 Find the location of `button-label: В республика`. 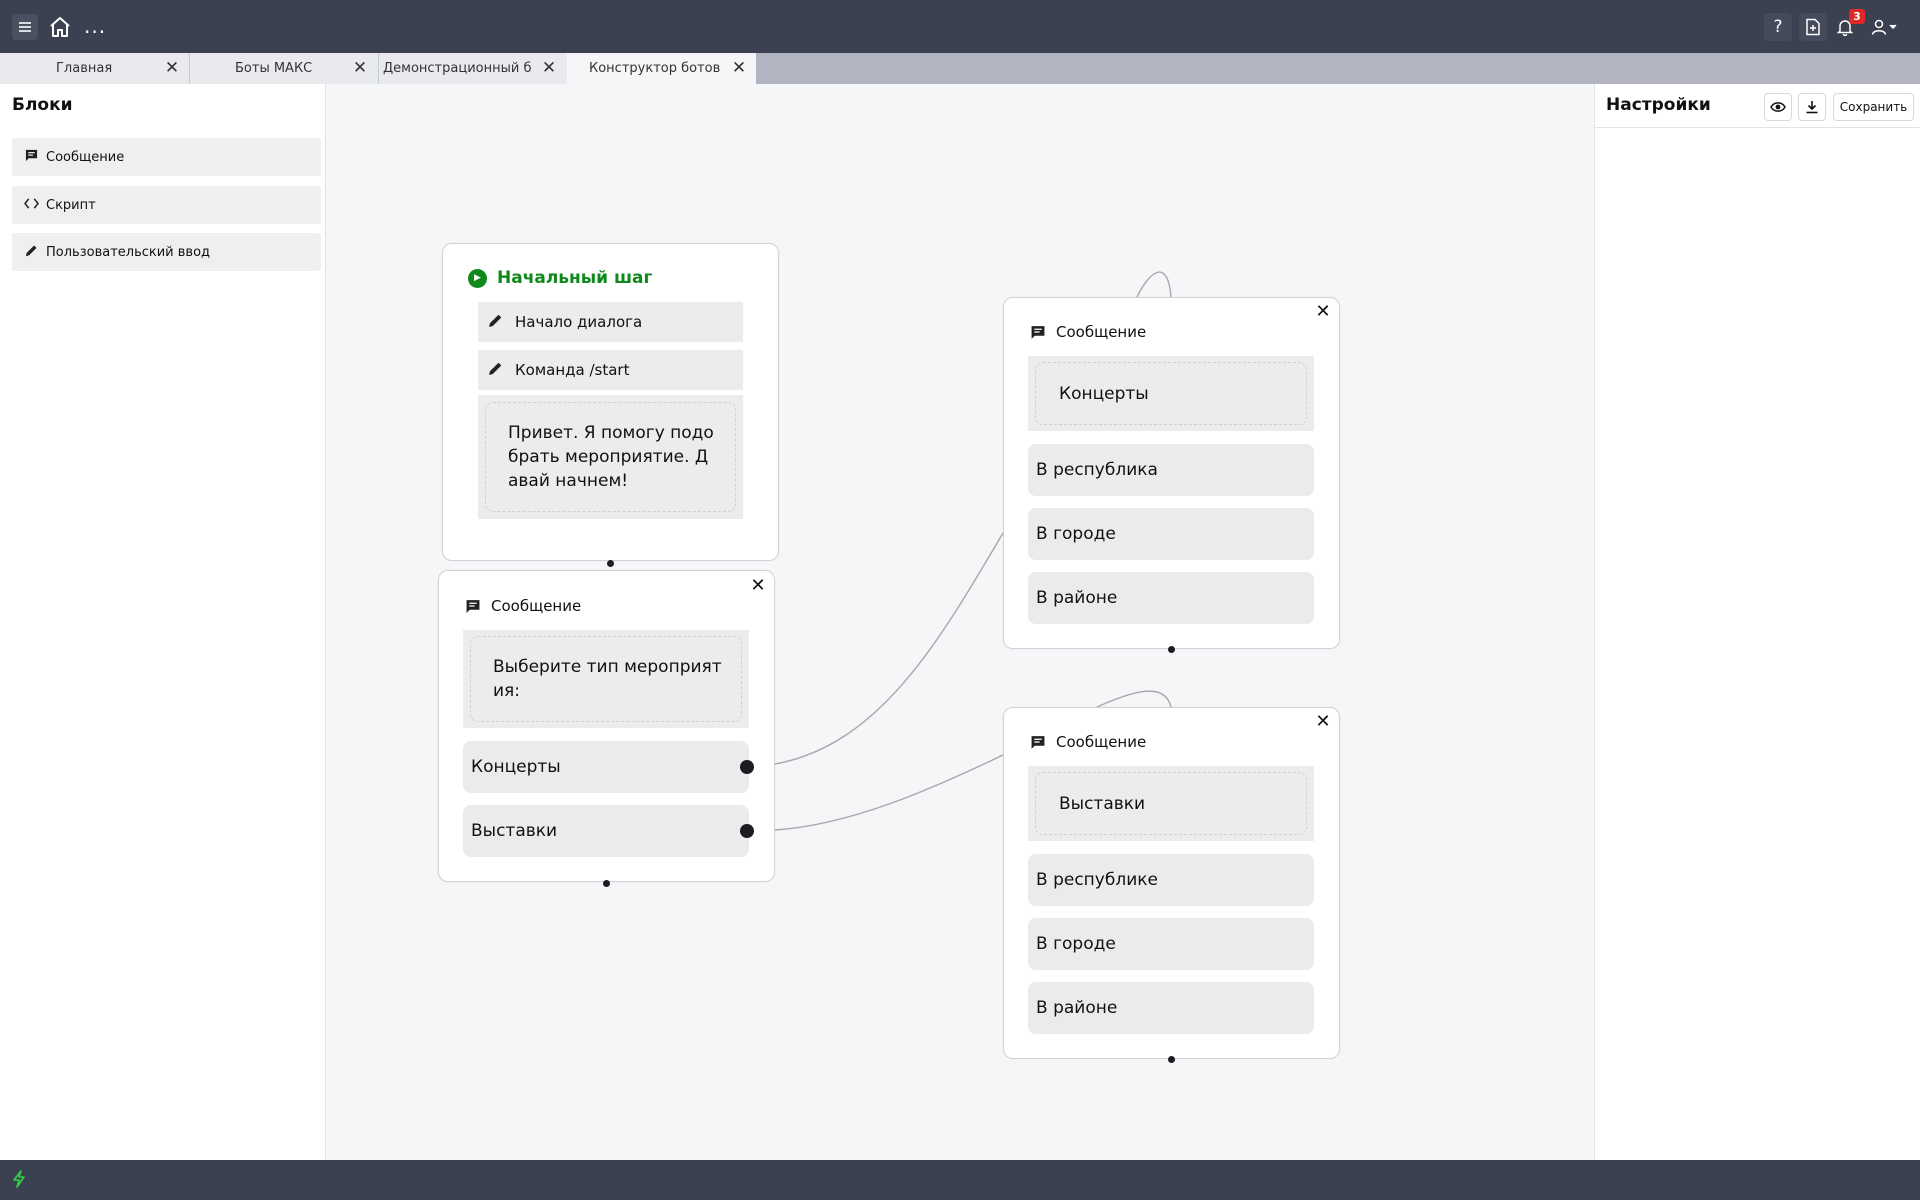

button-label: В республика is located at coordinates (1097, 470).